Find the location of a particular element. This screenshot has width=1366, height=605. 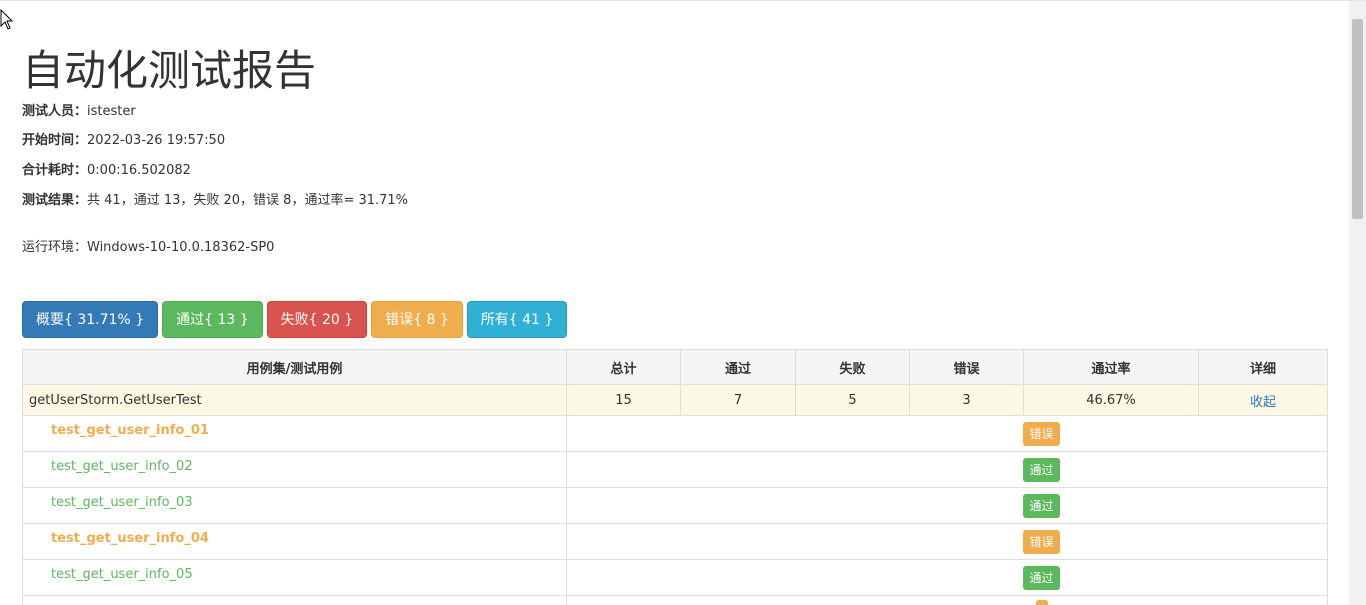

summary-filter-button: 概要{ 31.71% } is located at coordinates (90, 319).